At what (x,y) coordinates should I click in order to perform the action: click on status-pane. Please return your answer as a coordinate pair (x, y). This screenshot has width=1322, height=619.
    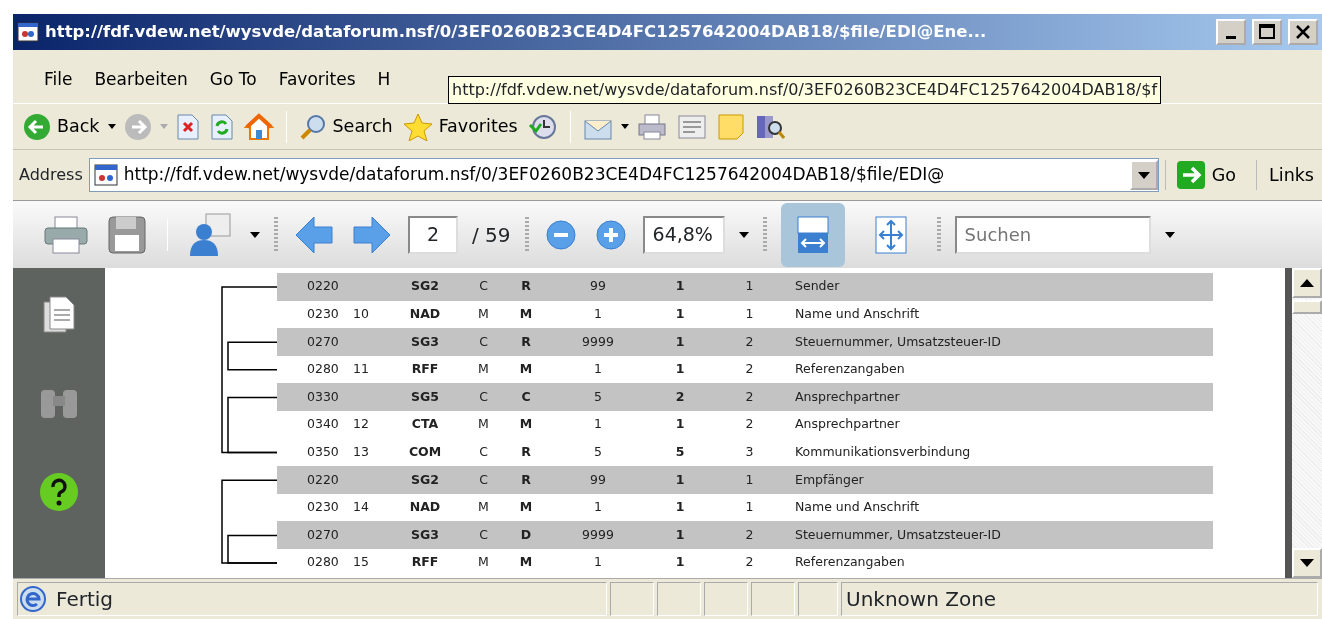
    Looking at the image, I should click on (726, 599).